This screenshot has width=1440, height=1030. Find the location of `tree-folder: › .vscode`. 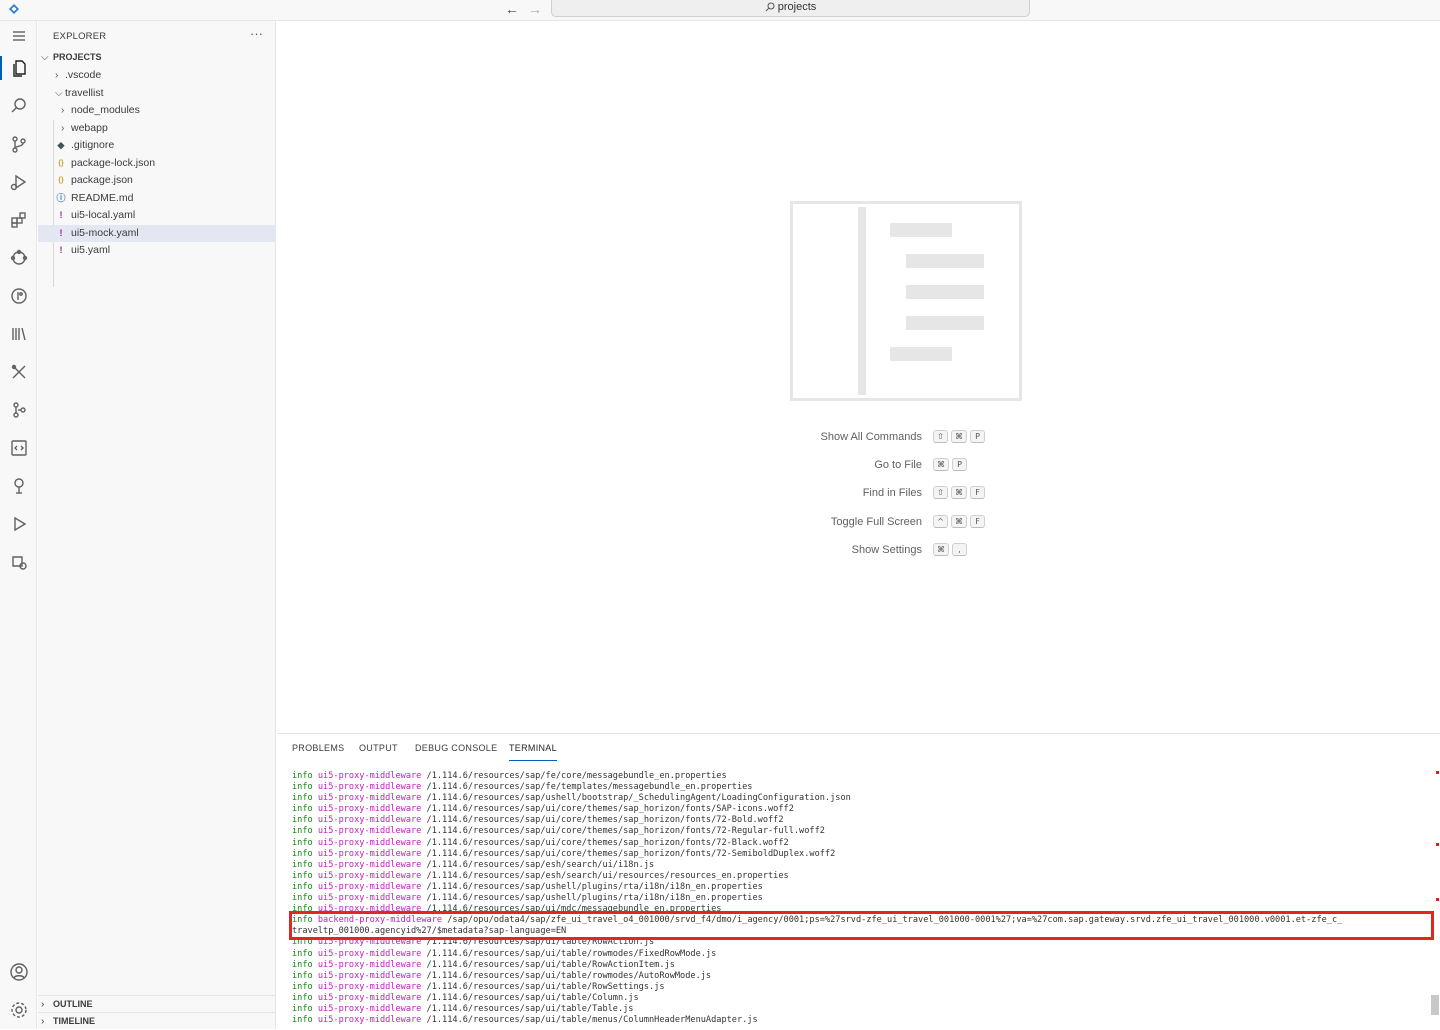

tree-folder: › .vscode is located at coordinates (157, 76).